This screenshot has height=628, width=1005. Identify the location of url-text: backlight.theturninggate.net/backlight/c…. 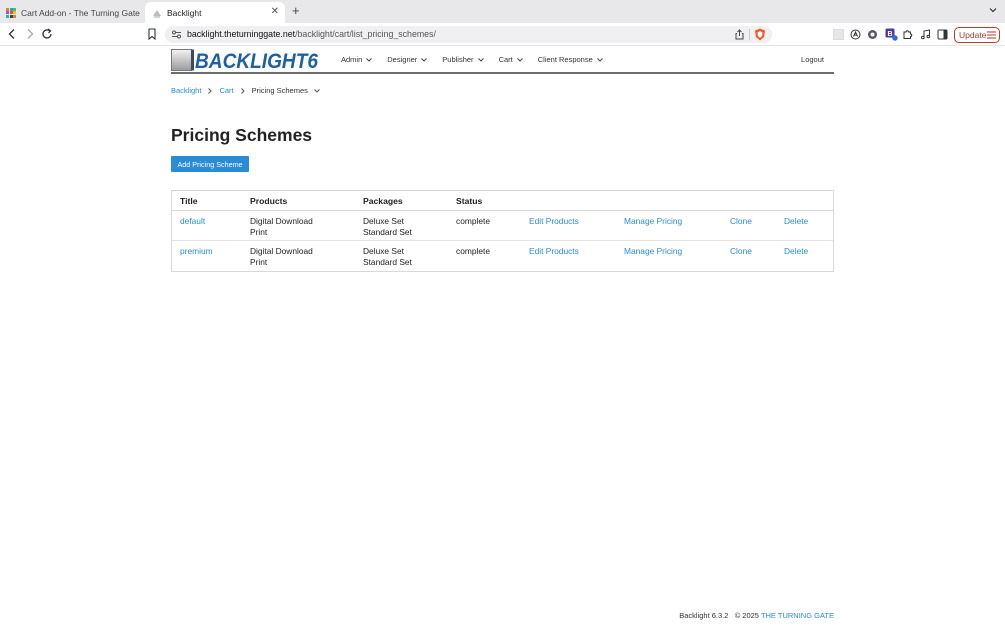
(311, 34).